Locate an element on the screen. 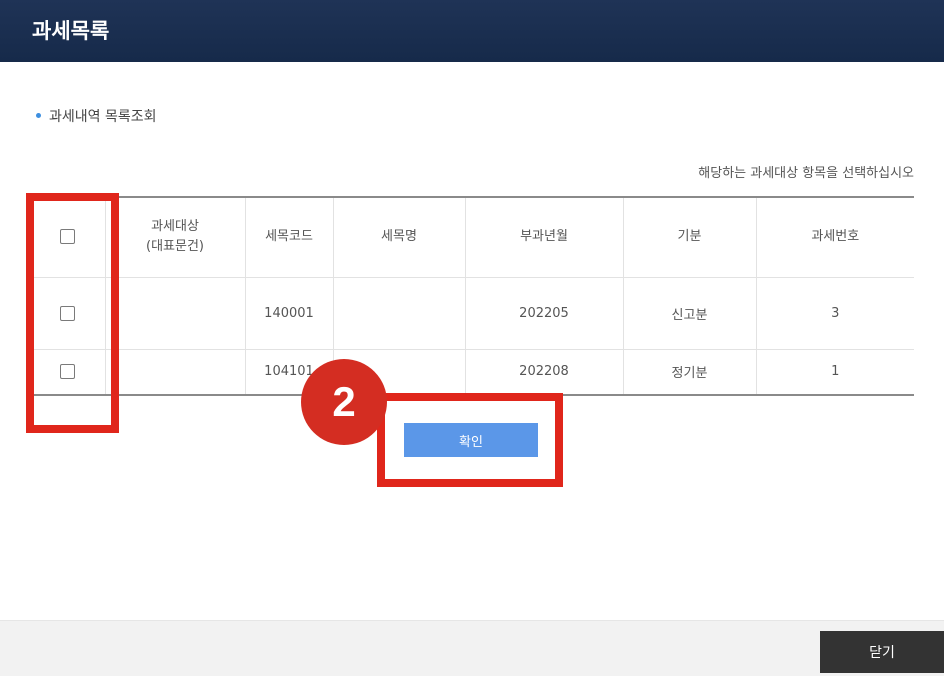  confirm-button: 확인 is located at coordinates (471, 440).